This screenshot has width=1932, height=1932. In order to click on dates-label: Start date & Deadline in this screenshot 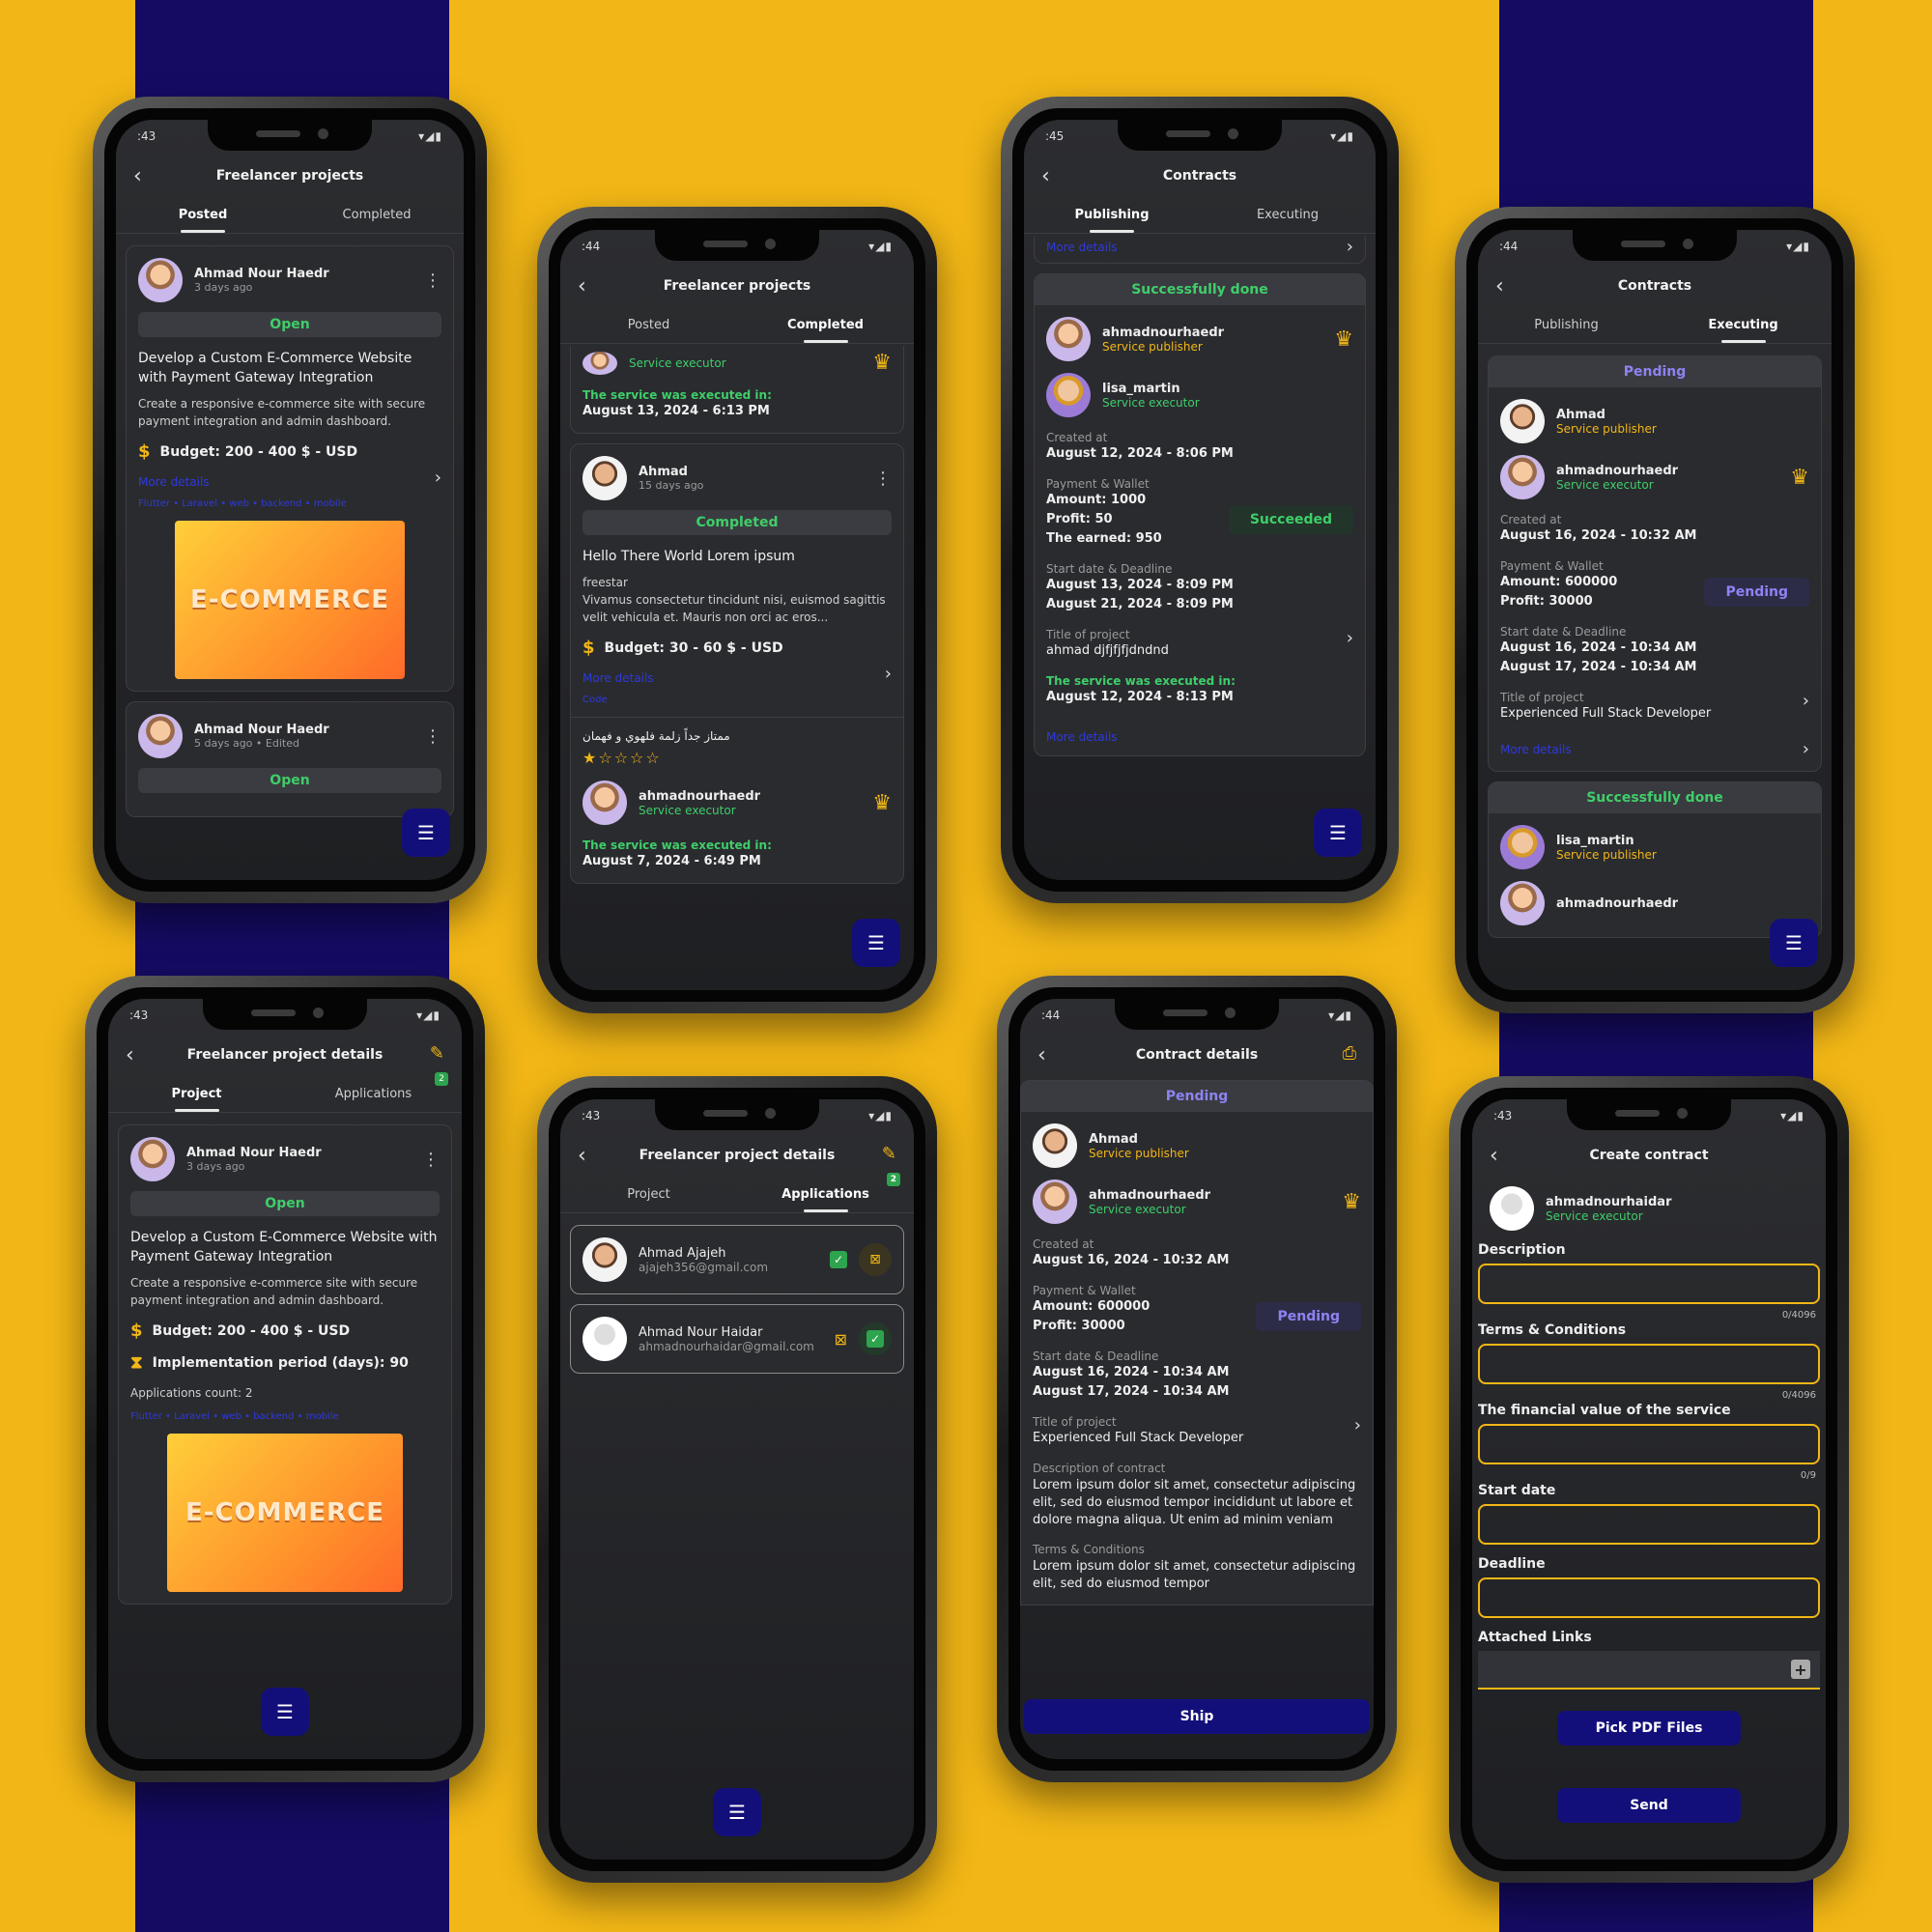, I will do `click(1096, 1356)`.